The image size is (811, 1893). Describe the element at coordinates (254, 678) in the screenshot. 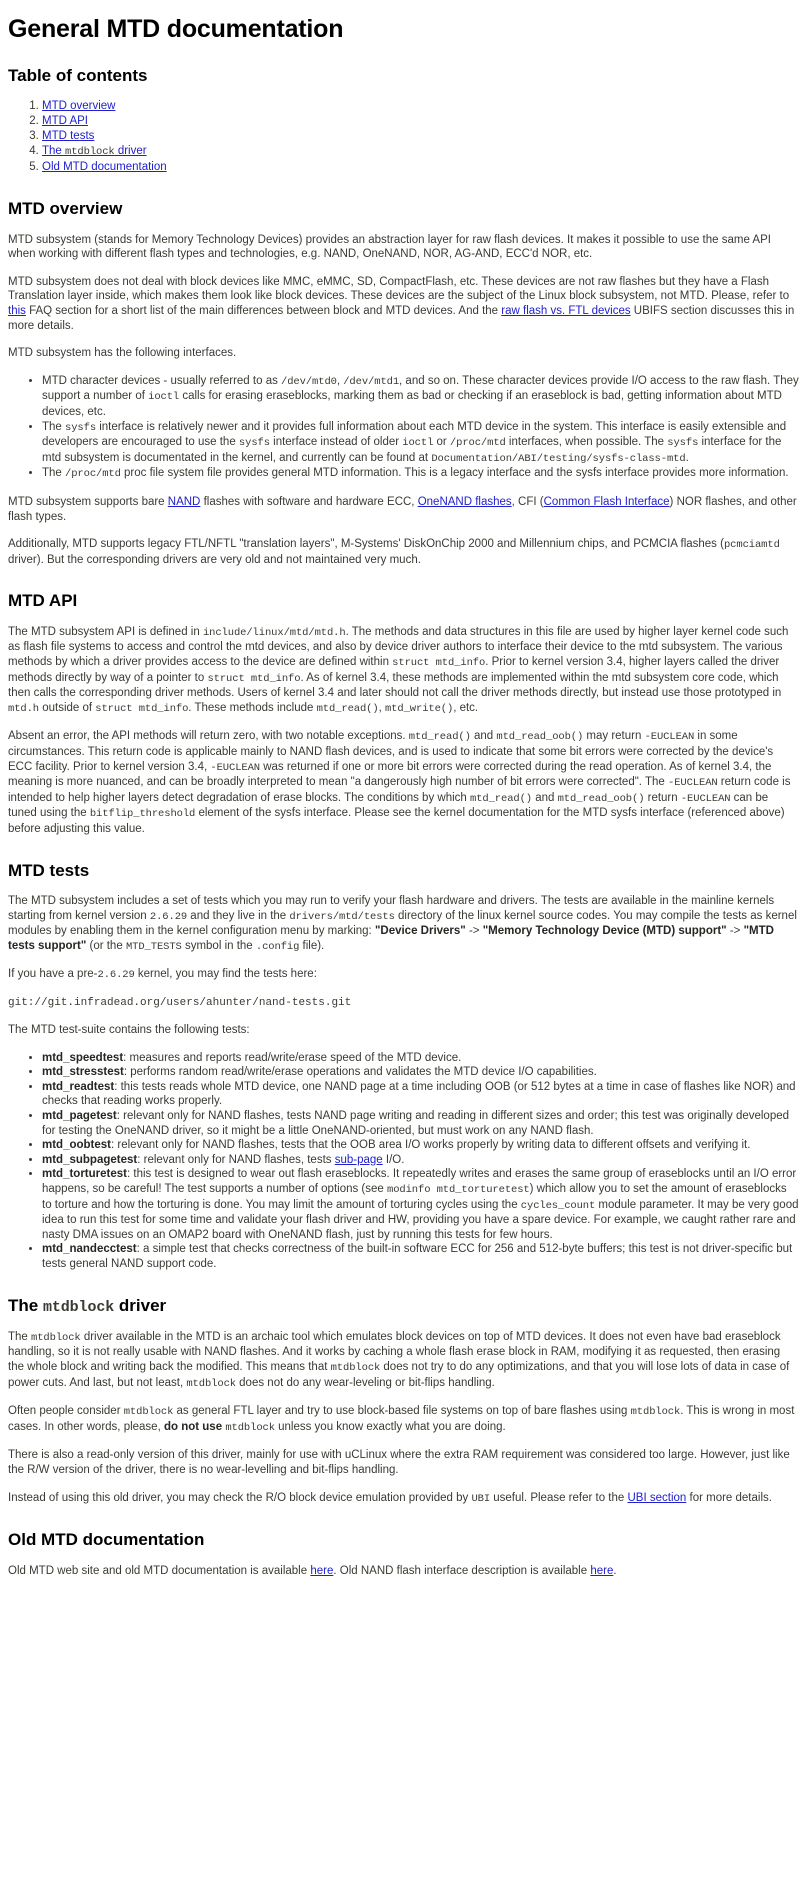

I see `inline-code-struct-mtd-info: struct mtd_info` at that location.